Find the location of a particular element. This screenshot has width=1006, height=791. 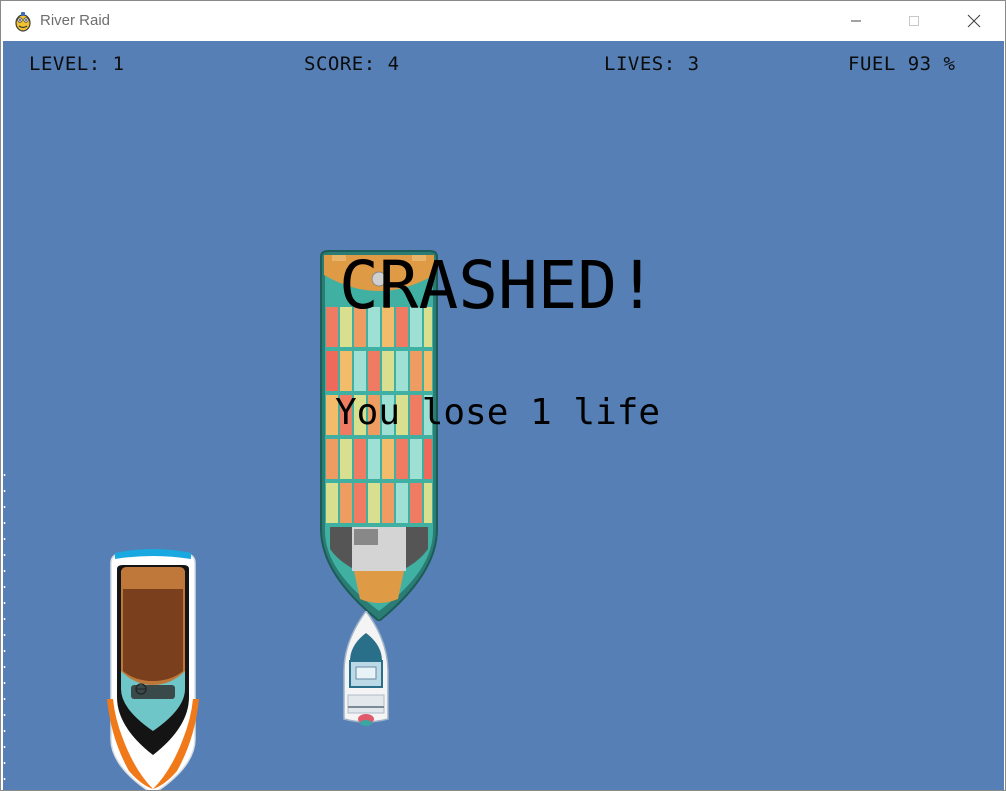

window-title: River Raid is located at coordinates (75, 20).